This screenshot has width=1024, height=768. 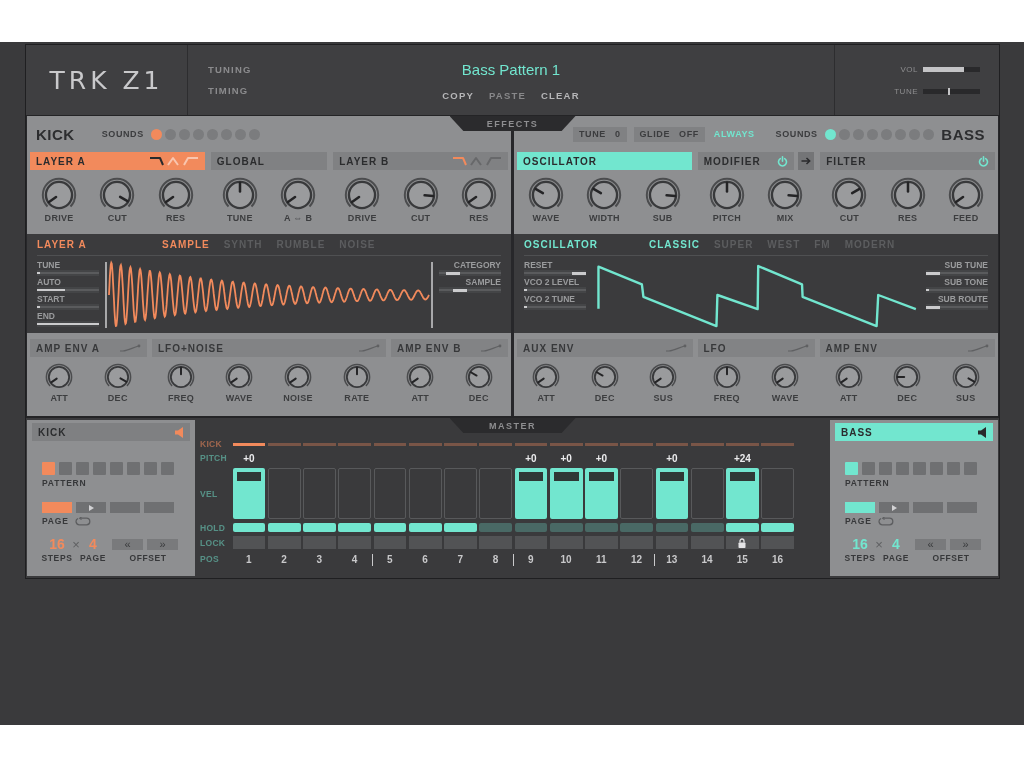 What do you see at coordinates (604, 161) in the screenshot?
I see `section-tab: OSCILLATOR` at bounding box center [604, 161].